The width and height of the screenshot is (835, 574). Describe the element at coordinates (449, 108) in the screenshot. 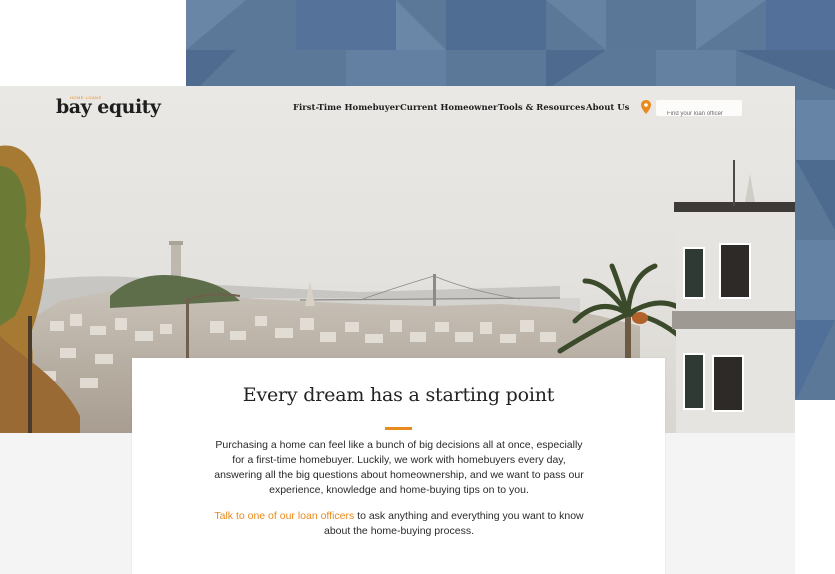

I see `nav-current-homeowner: Current Homeowner` at that location.